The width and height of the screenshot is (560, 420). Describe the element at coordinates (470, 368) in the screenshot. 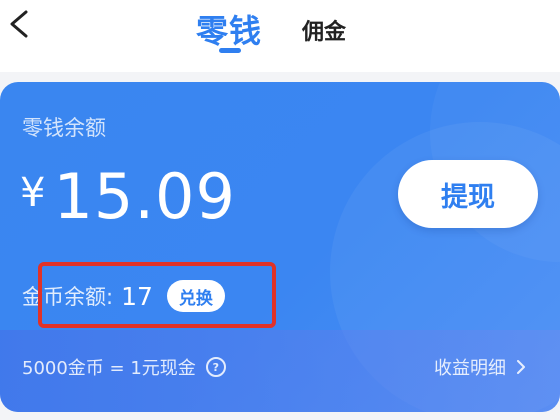

I see `earnings-details-label: 收益明细` at that location.